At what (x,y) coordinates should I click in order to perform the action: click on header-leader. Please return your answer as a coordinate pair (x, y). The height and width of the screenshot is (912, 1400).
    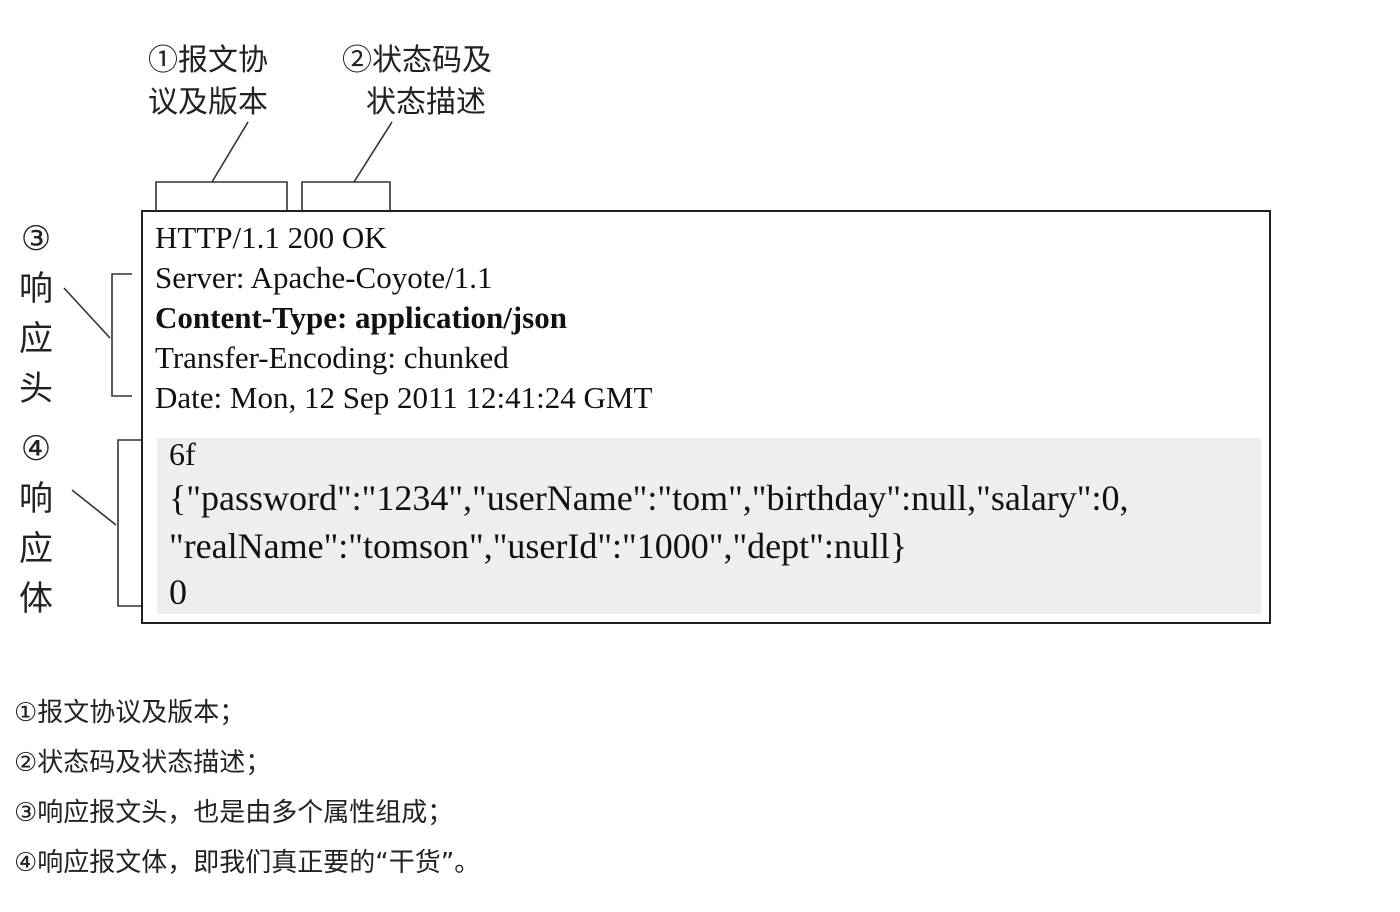
    Looking at the image, I should click on (87, 313).